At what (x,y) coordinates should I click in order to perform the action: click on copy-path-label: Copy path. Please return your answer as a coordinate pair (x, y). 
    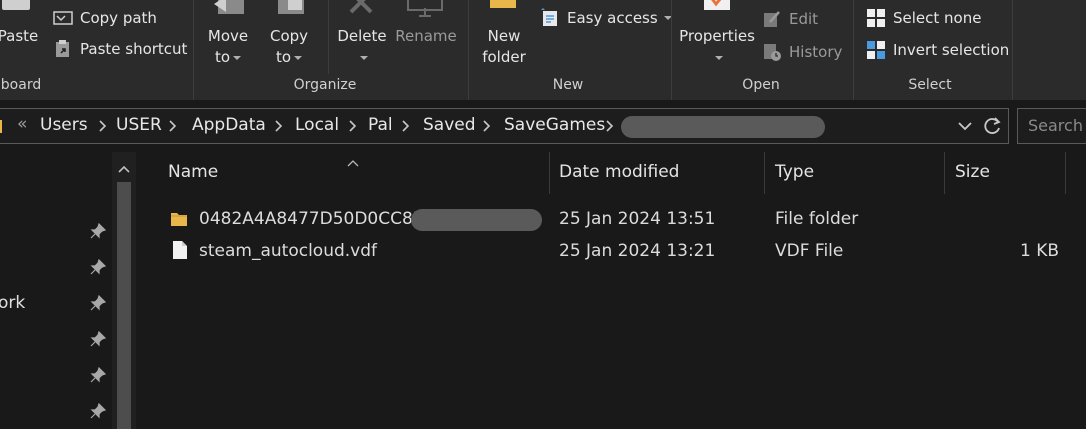
    Looking at the image, I should click on (118, 18).